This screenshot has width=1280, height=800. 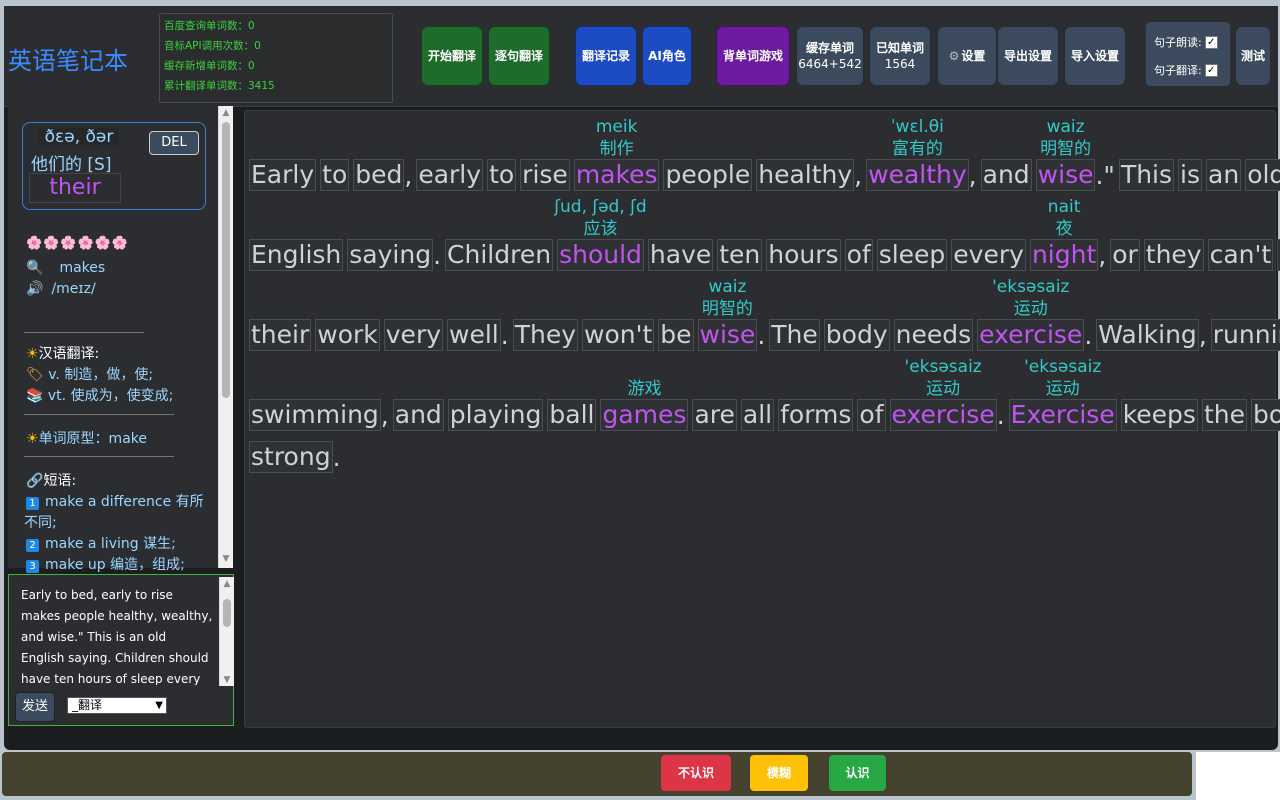 I want to click on word-token: ten, so click(x=740, y=255).